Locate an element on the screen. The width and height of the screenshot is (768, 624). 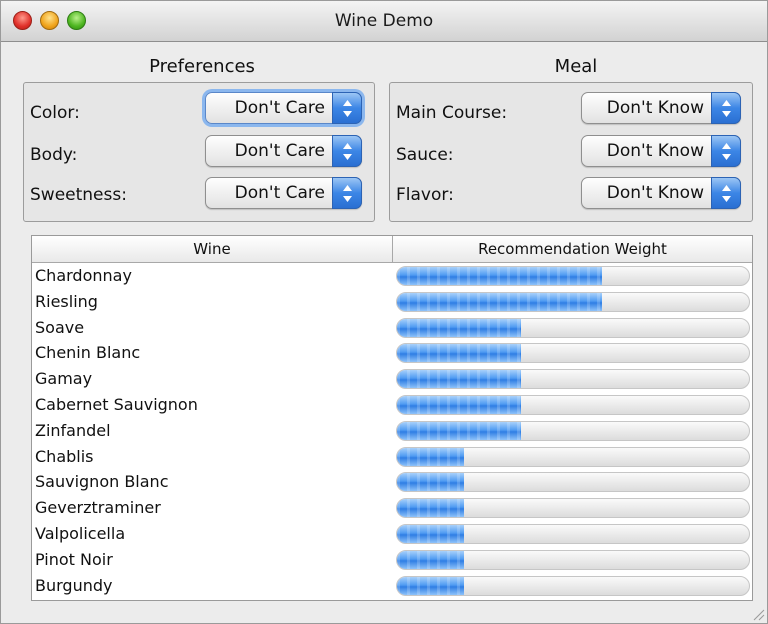
wine-name: Geverztraminer is located at coordinates (98, 508).